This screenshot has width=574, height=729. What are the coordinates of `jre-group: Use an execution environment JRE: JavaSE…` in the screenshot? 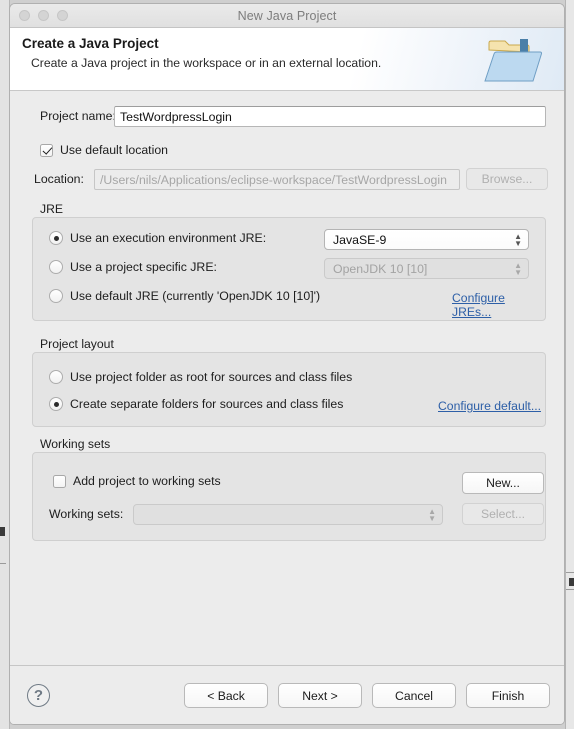 It's located at (289, 269).